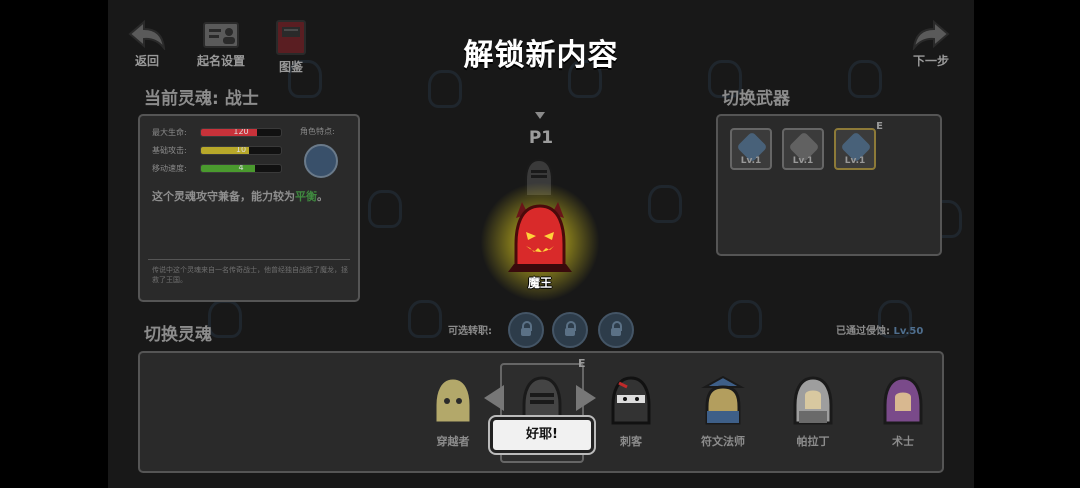 The image size is (1080, 488). I want to click on hp-bar: 120, so click(241, 132).